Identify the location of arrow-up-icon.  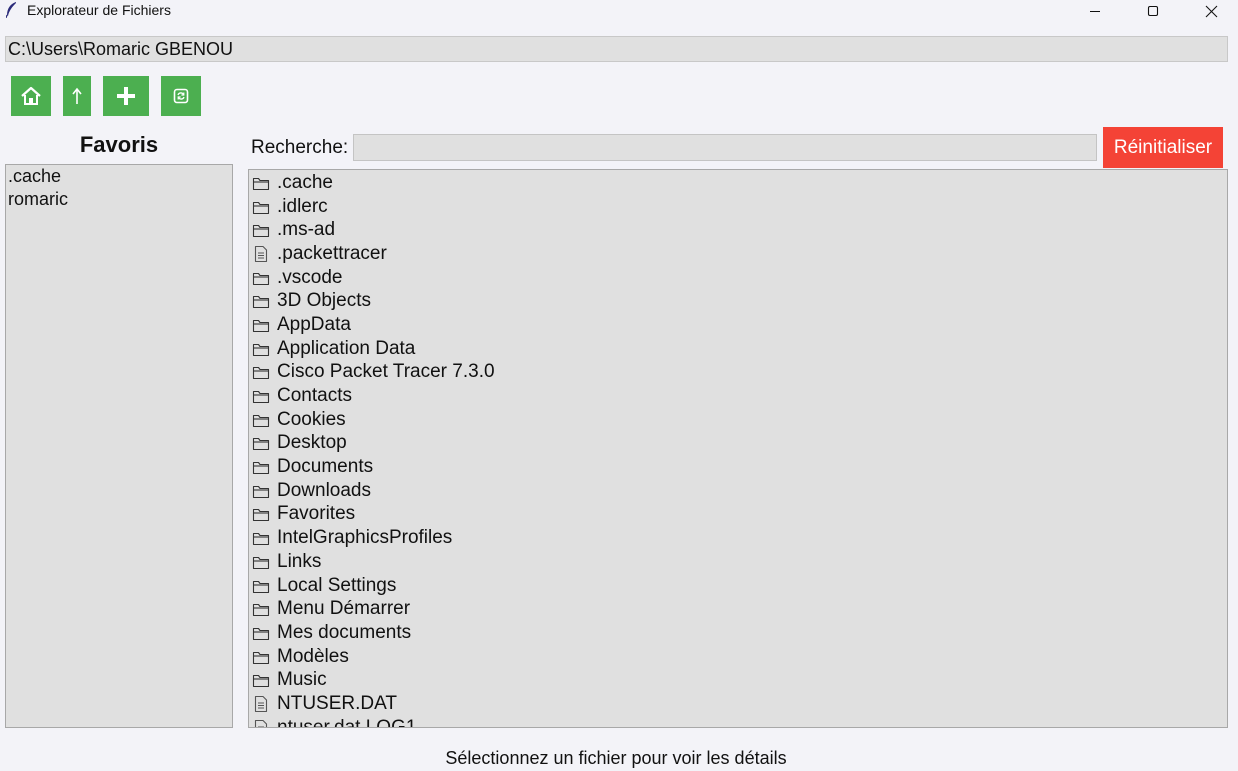
(77, 95).